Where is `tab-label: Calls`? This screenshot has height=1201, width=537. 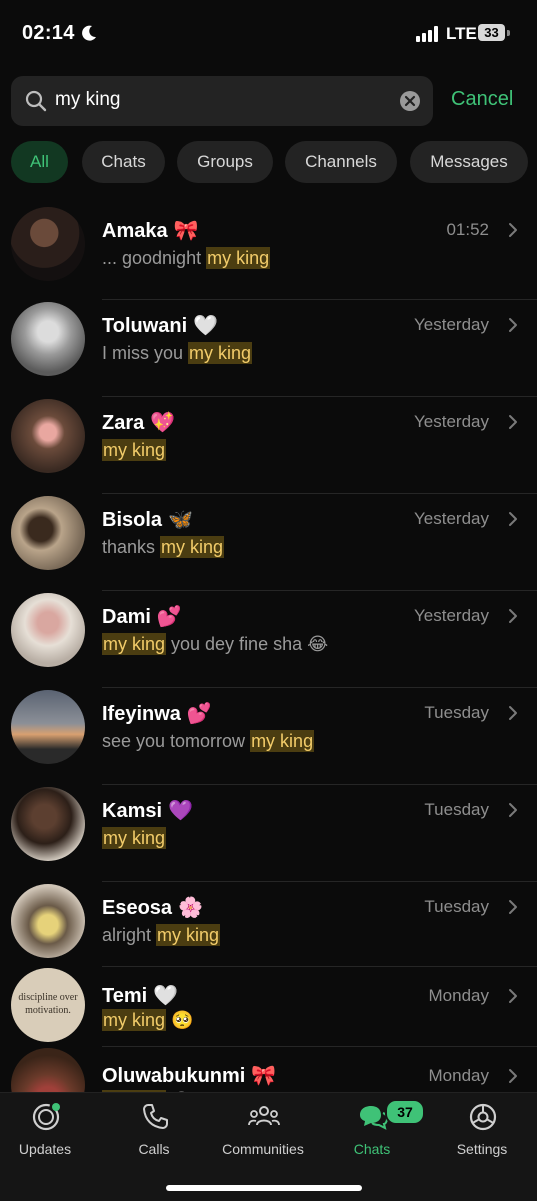
tab-label: Calls is located at coordinates (154, 1149).